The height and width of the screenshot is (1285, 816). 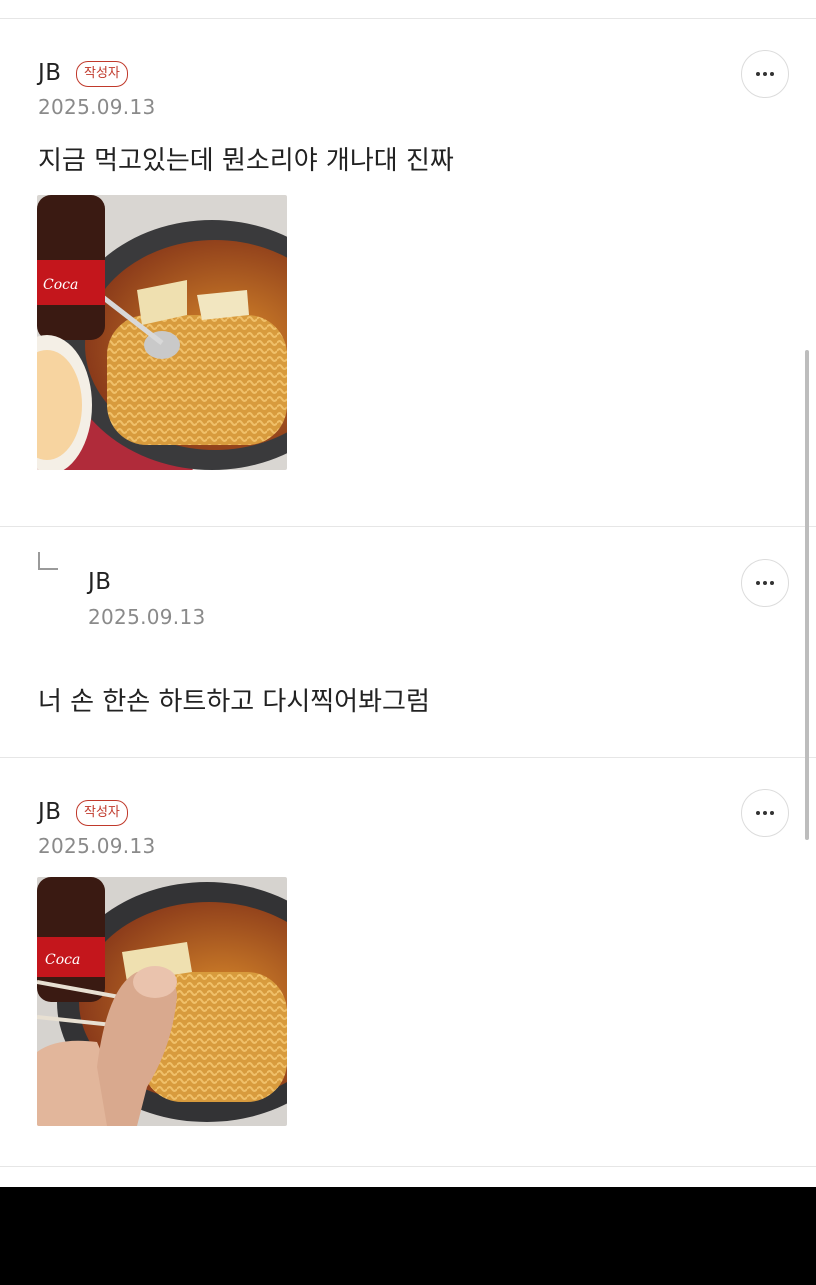 I want to click on top-divider, so click(x=408, y=18).